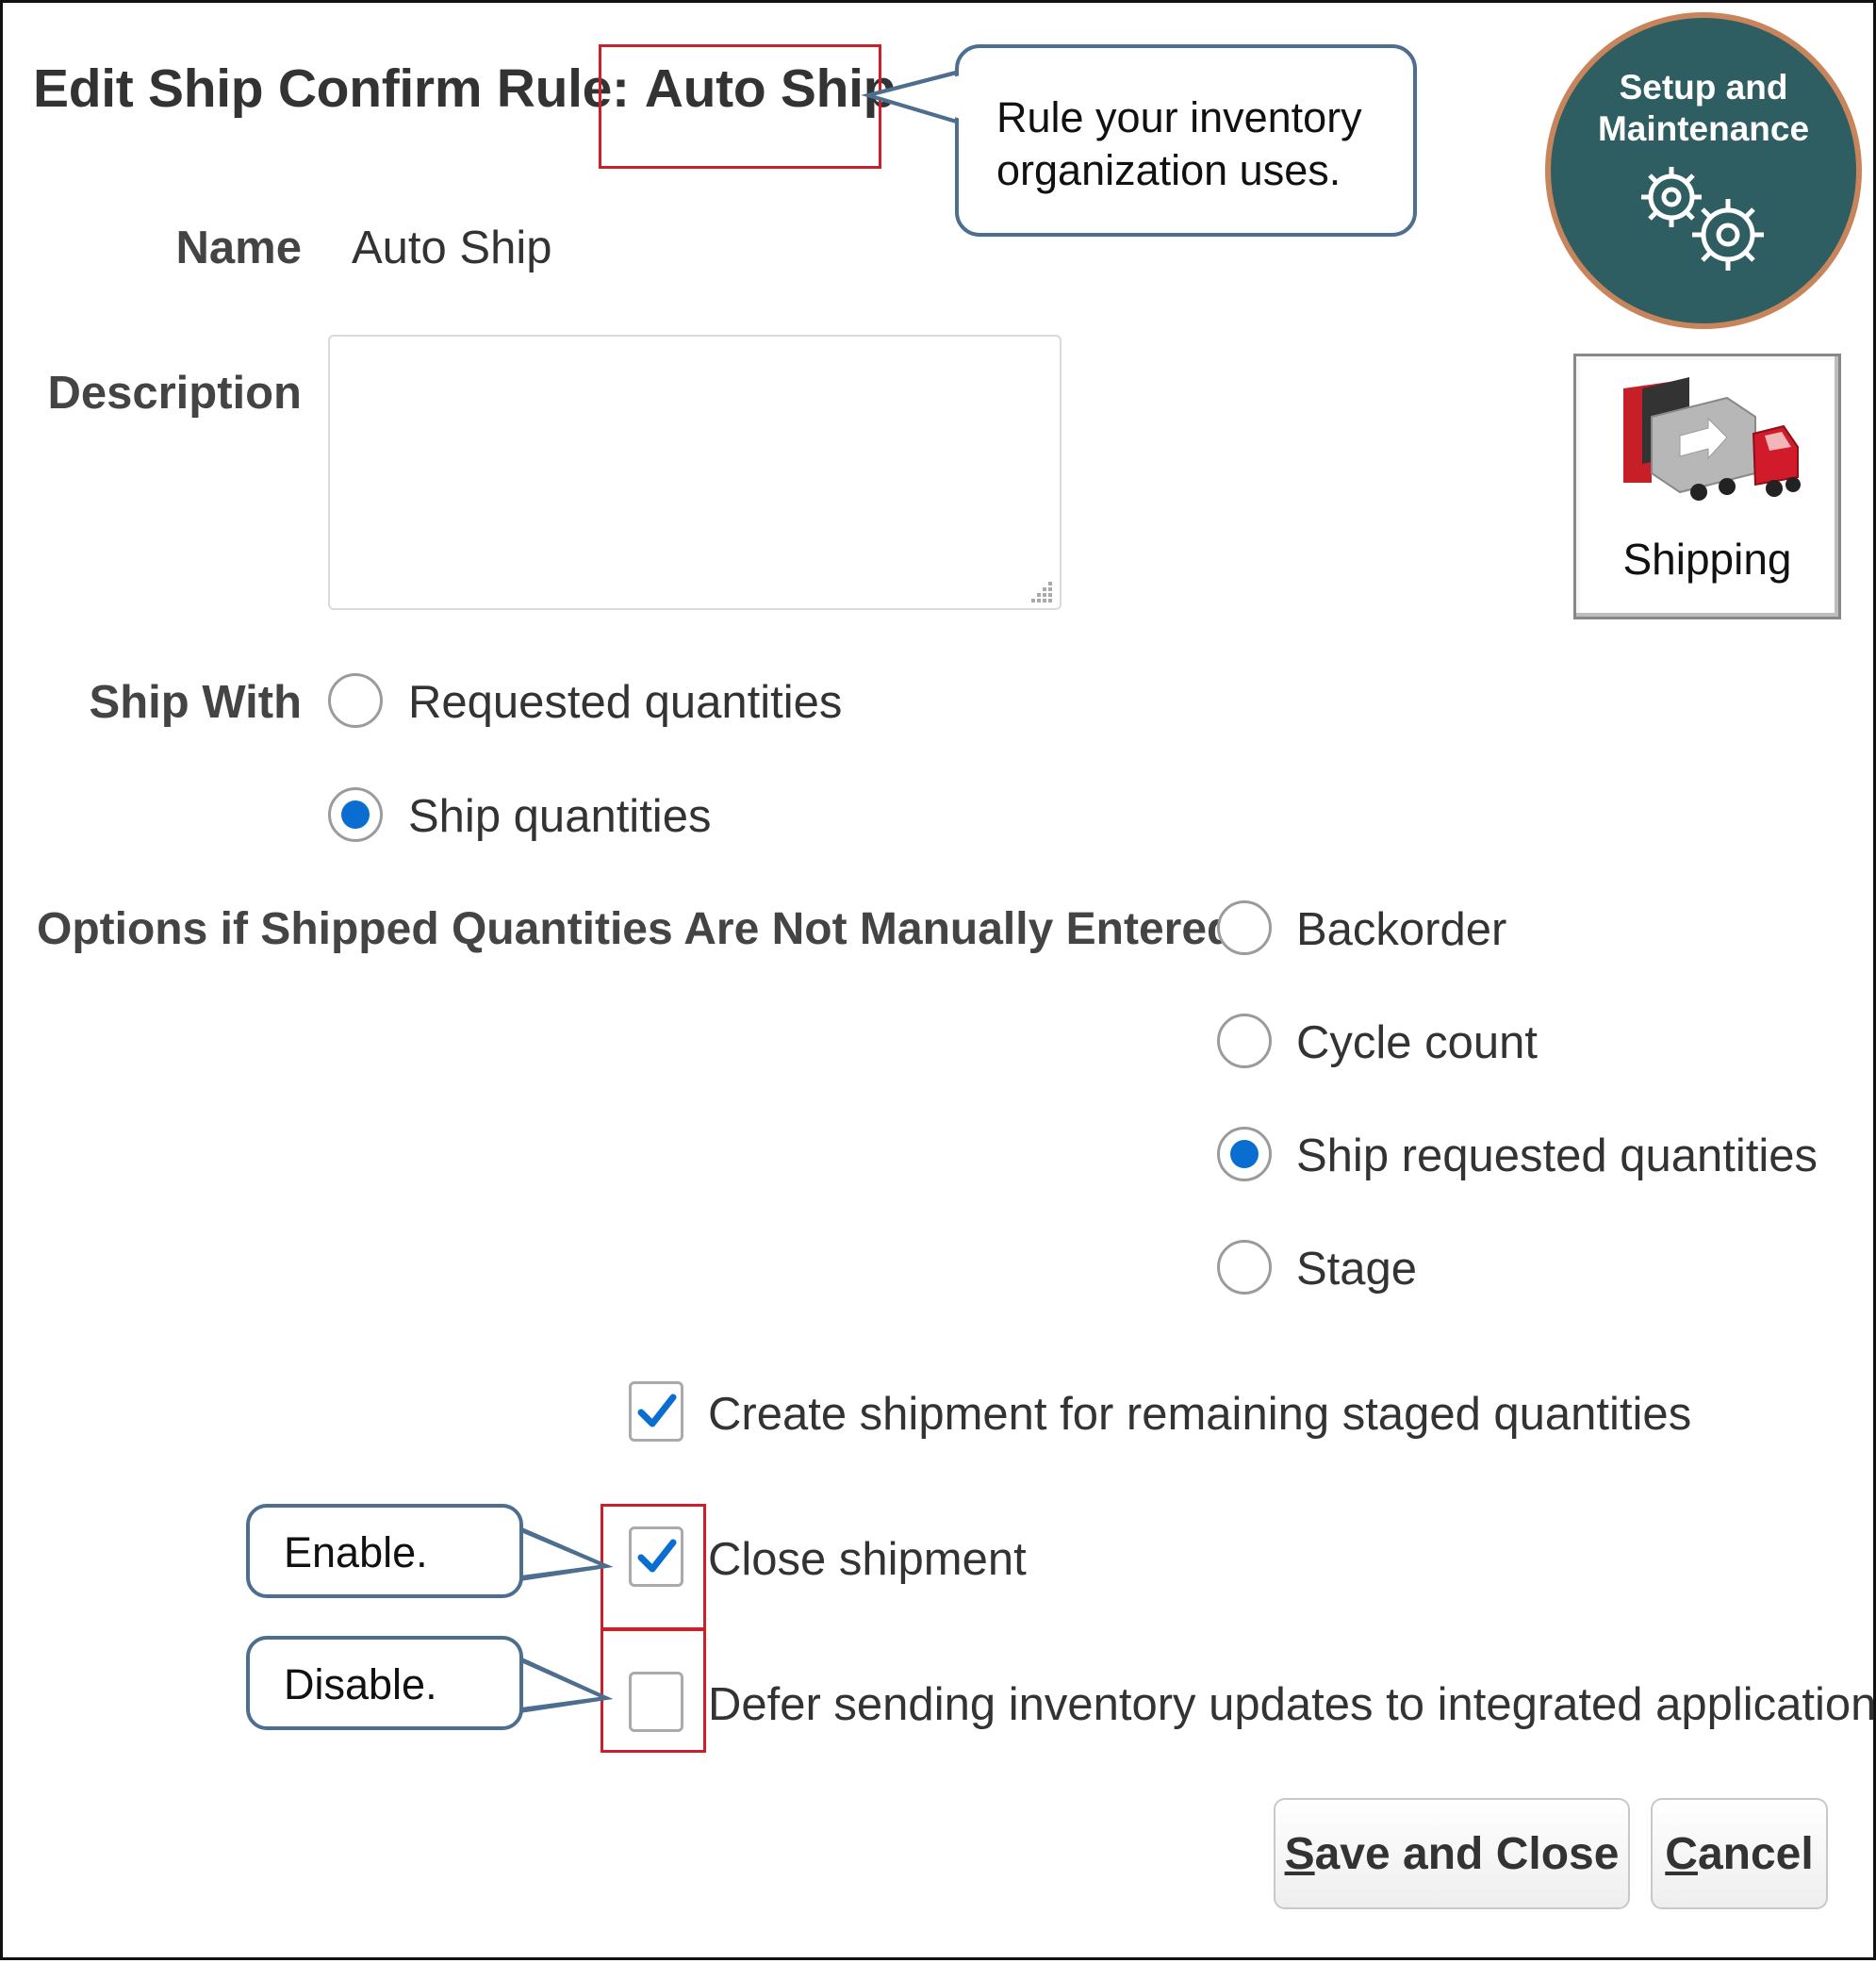 The image size is (1876, 1963). Describe the element at coordinates (1357, 1269) in the screenshot. I see `radio-stage-label: Stage` at that location.